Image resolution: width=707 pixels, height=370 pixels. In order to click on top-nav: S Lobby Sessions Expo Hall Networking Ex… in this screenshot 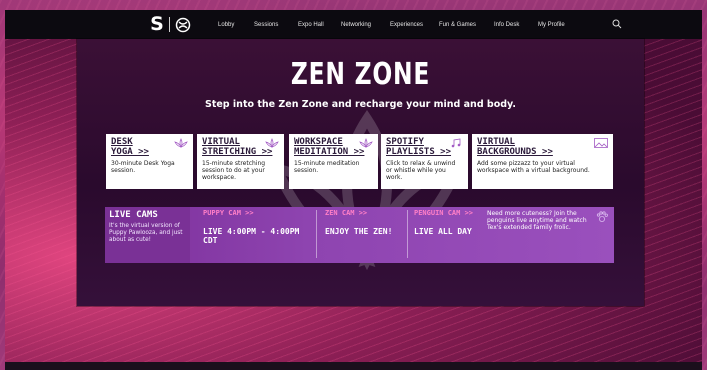, I will do `click(353, 24)`.